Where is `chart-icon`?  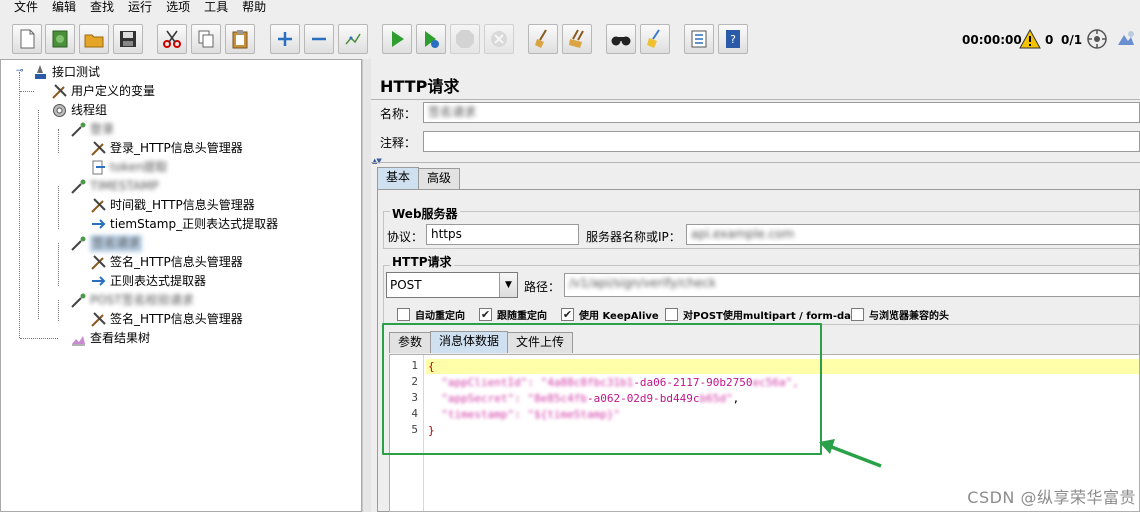
chart-icon is located at coordinates (78, 341).